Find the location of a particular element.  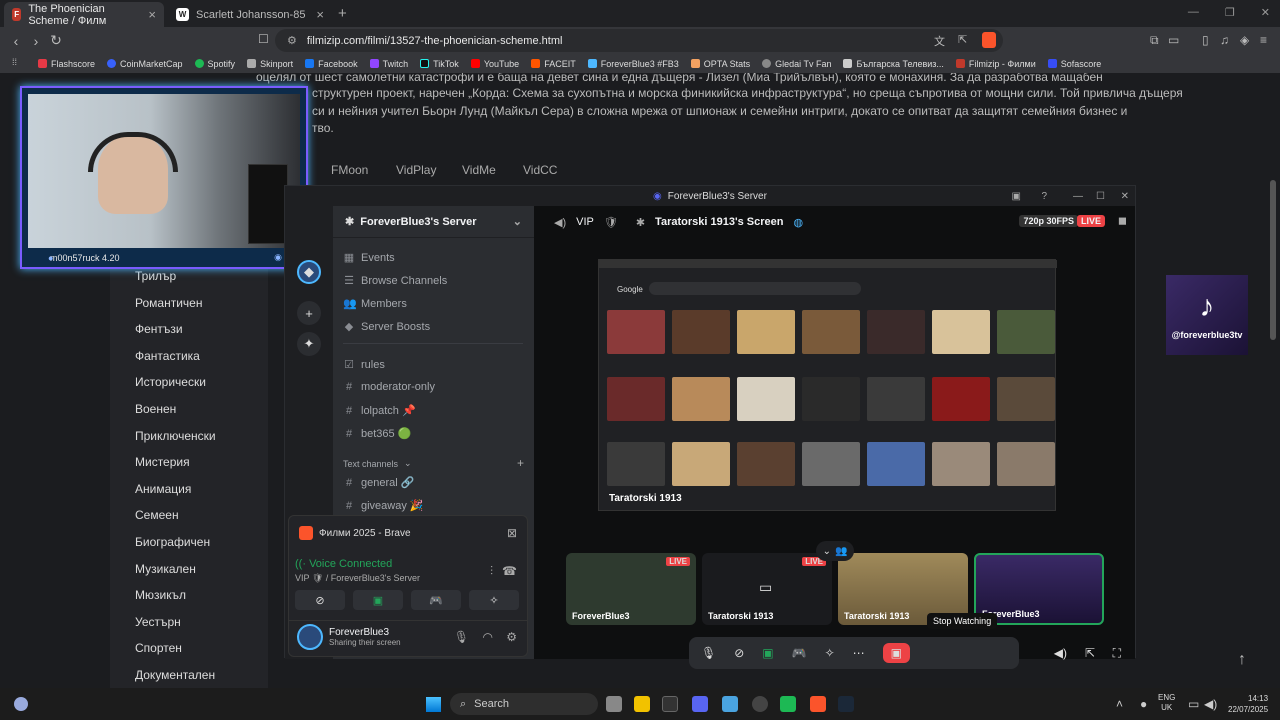

windows-start-icon is located at coordinates (433, 704).